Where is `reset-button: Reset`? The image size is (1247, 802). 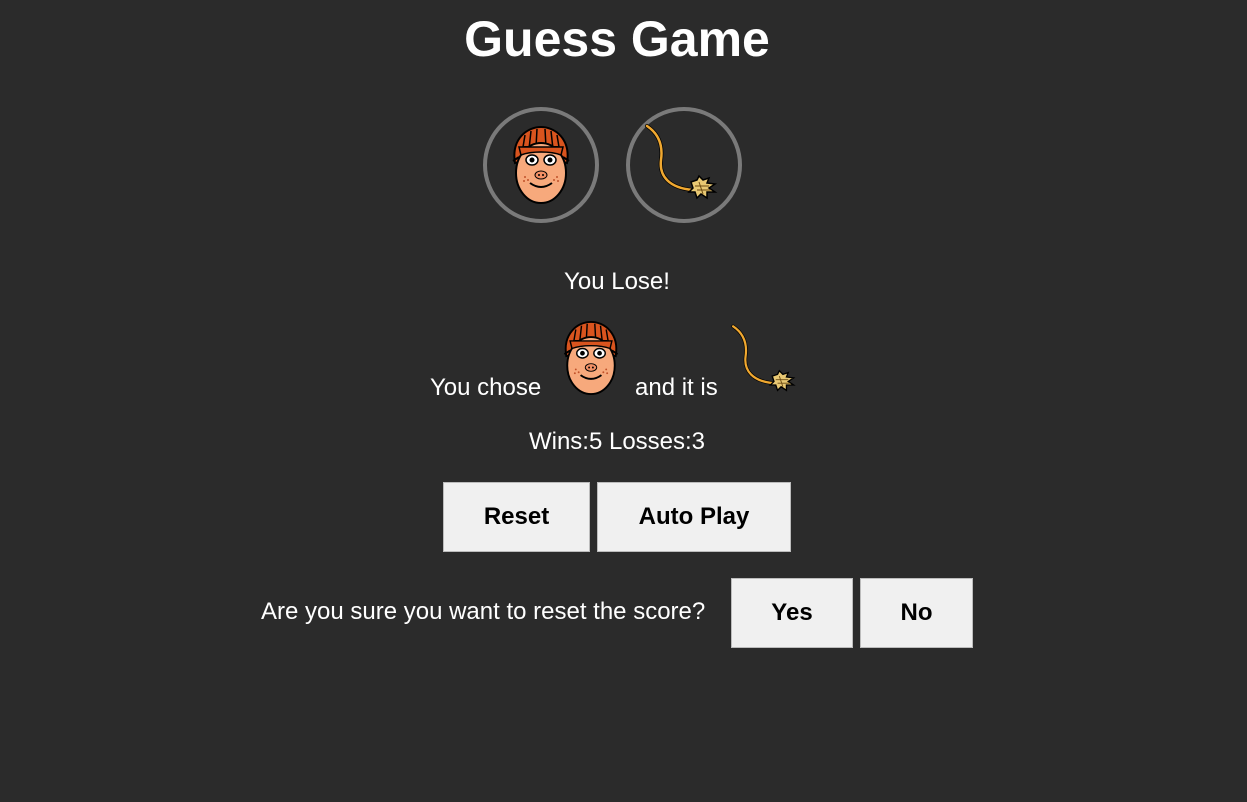
reset-button: Reset is located at coordinates (516, 517).